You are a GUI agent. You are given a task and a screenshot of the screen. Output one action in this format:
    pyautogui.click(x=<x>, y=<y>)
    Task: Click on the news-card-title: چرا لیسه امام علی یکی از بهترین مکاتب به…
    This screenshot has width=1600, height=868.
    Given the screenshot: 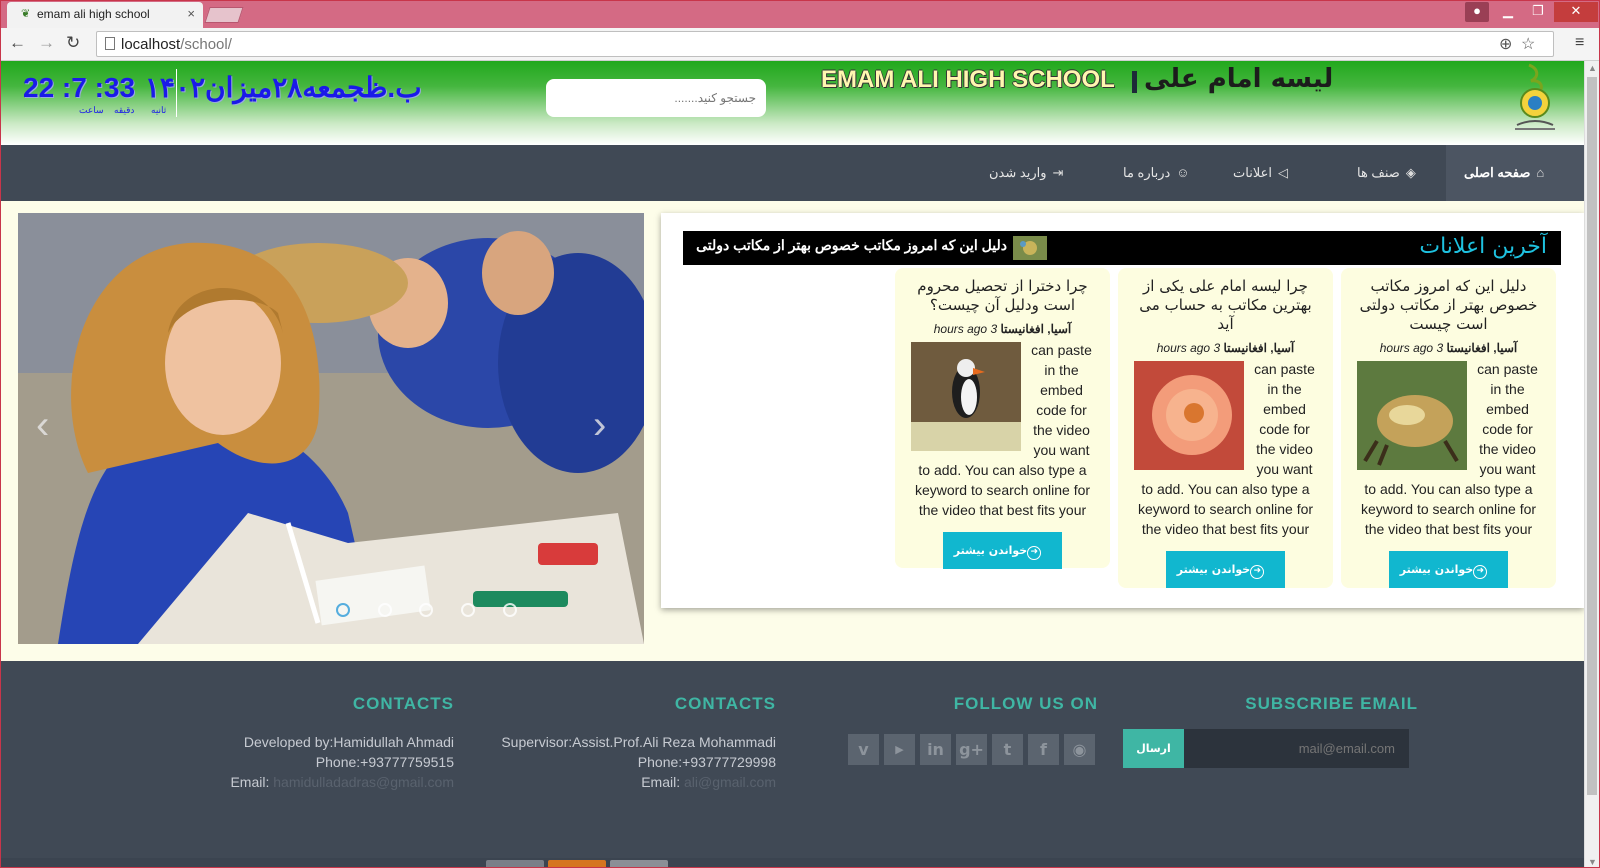 What is the action you would take?
    pyautogui.click(x=1225, y=301)
    